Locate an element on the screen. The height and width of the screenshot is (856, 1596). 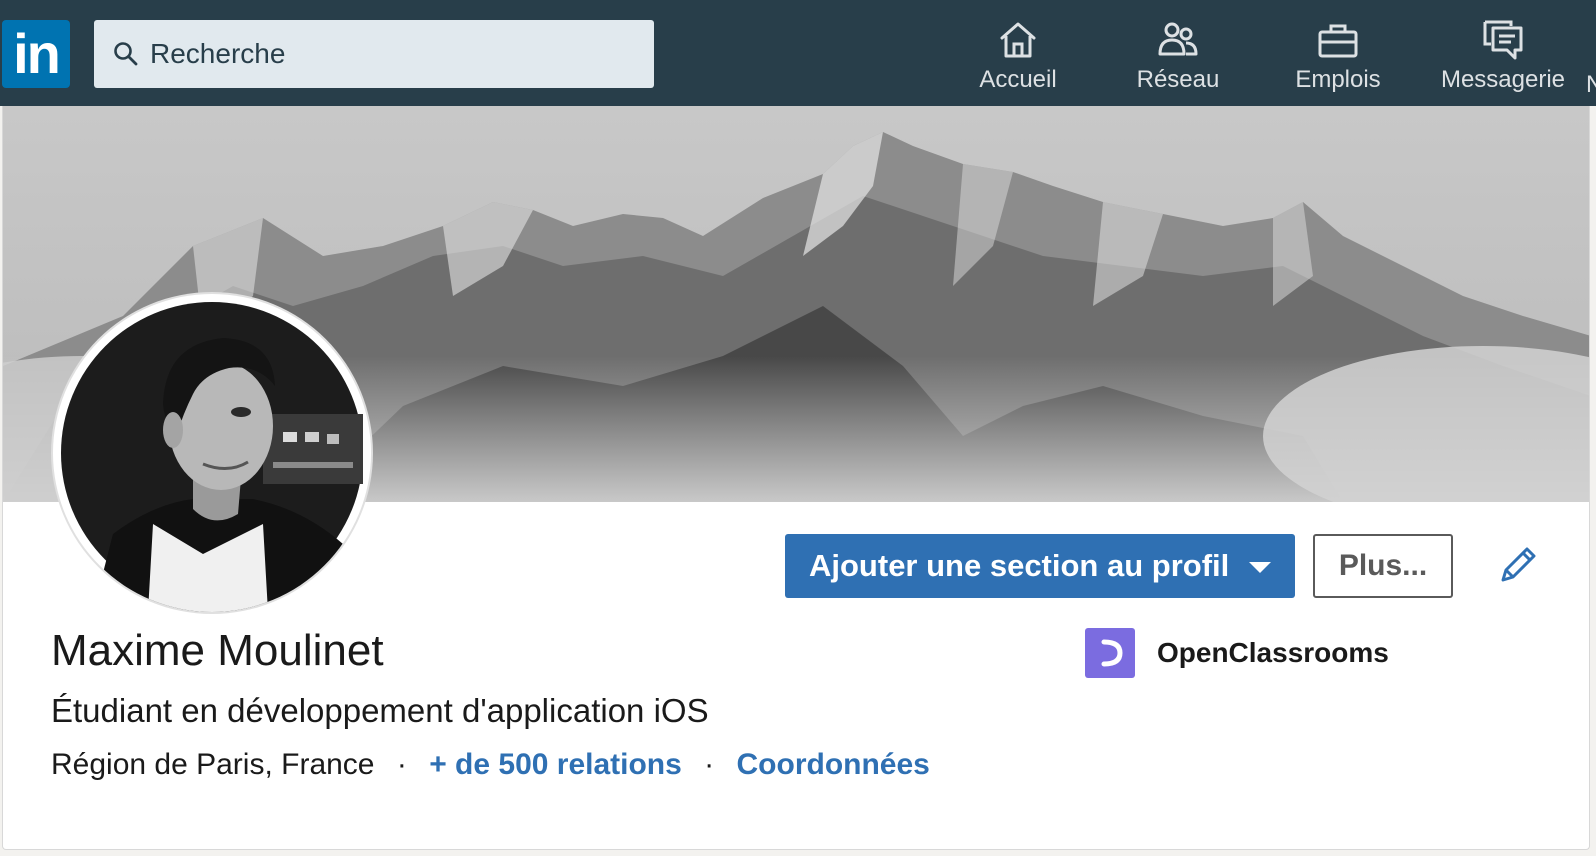
nav-label-emplois: Emplois is located at coordinates (1338, 79).